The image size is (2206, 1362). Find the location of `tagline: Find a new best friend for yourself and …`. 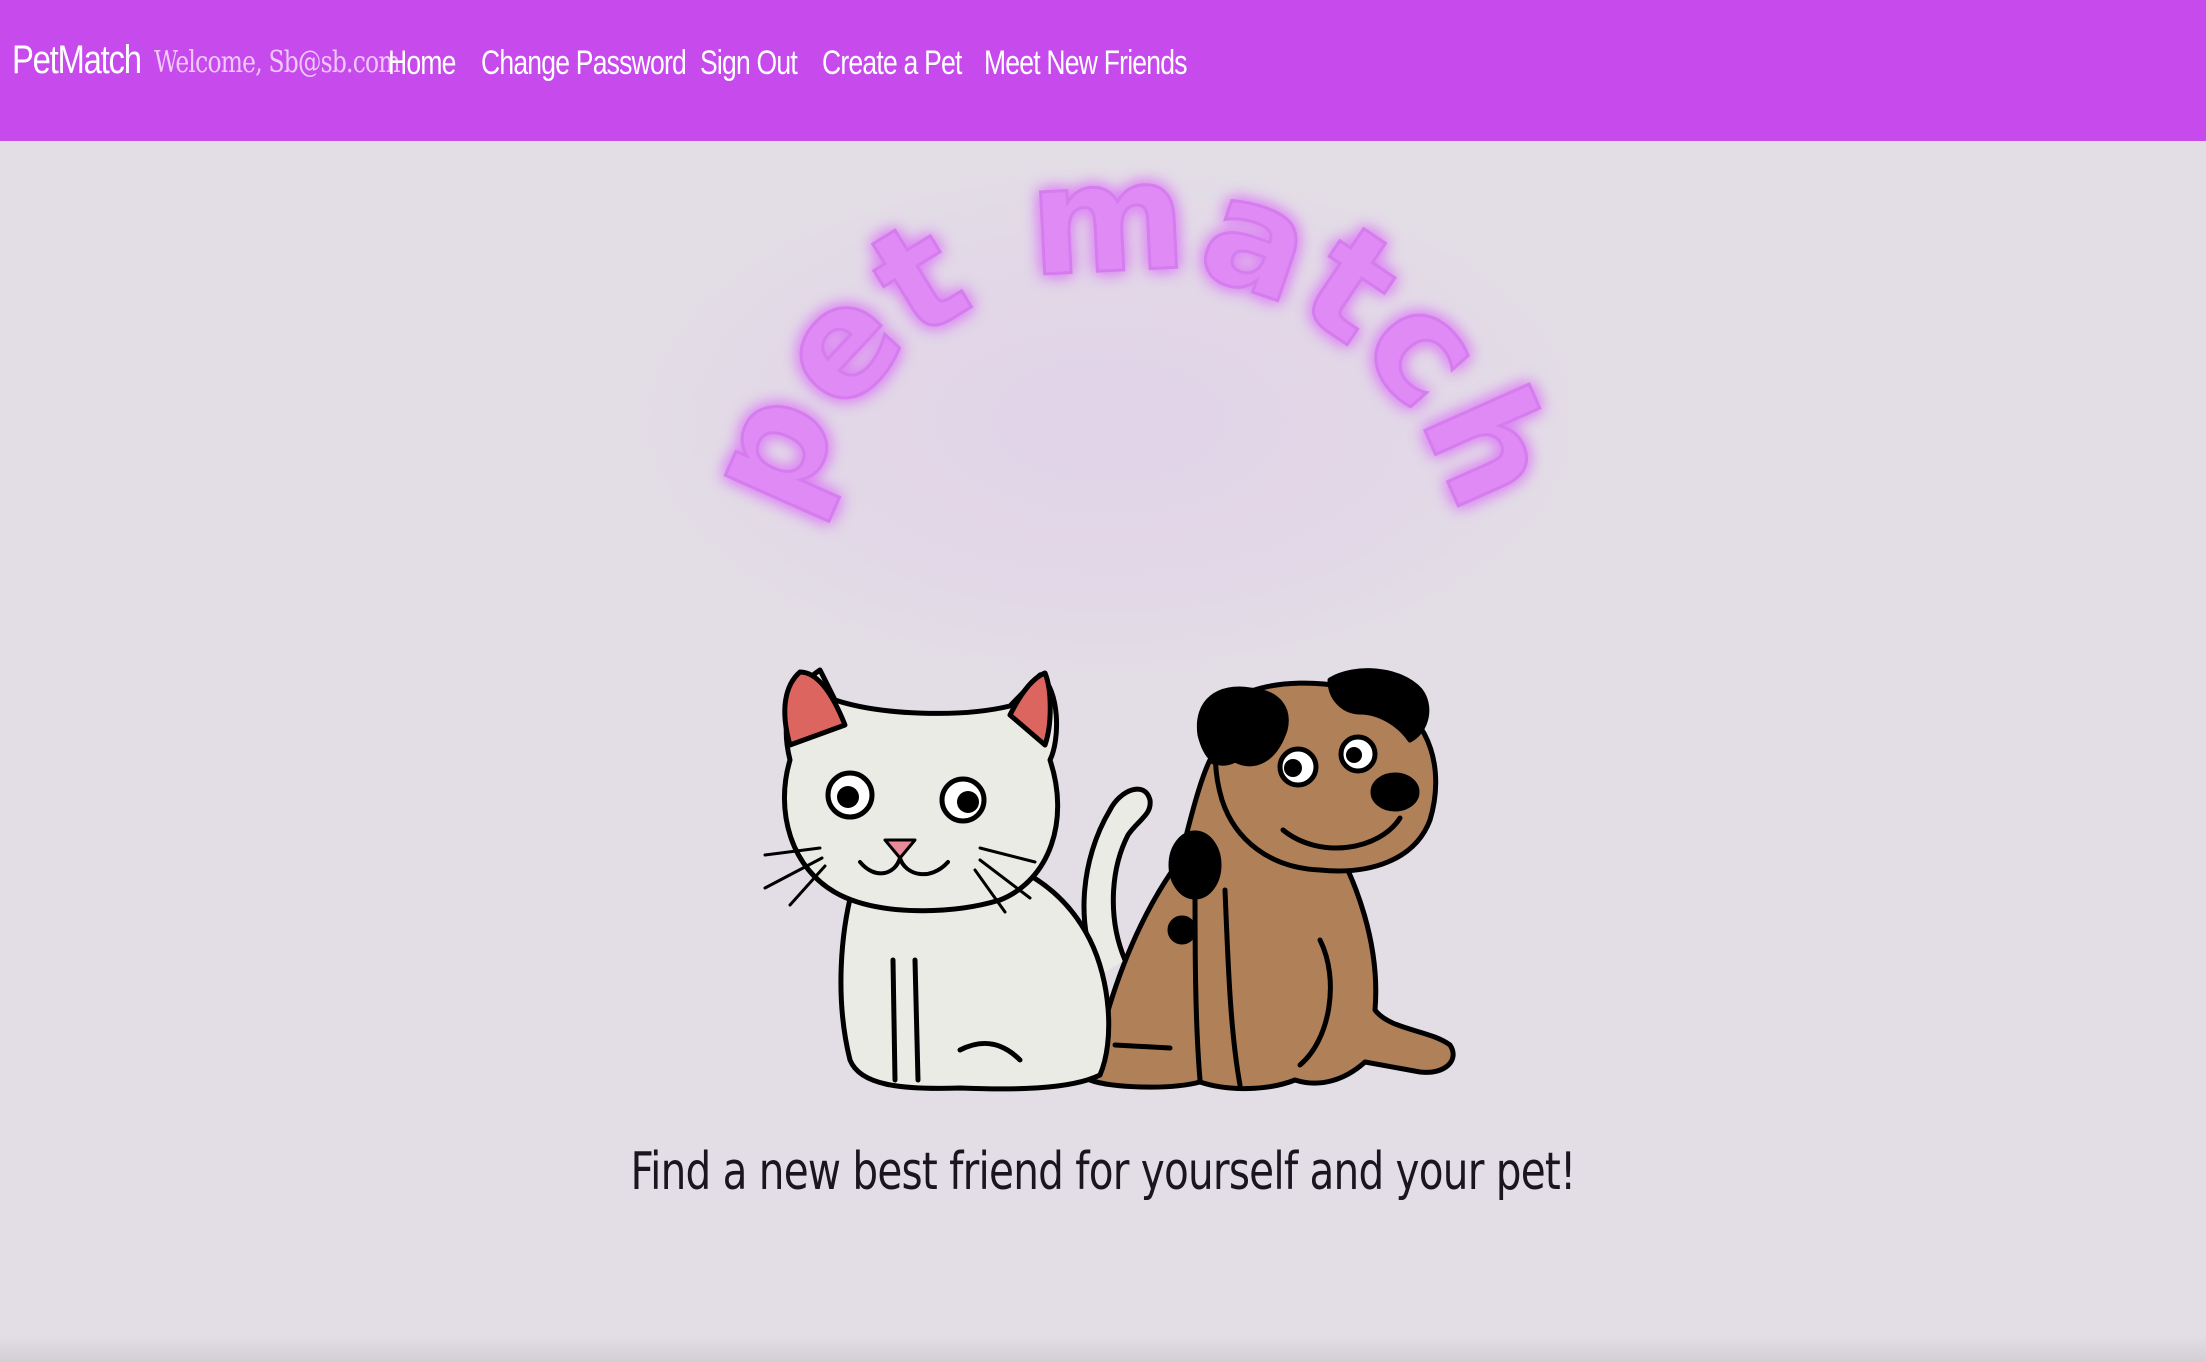

tagline: Find a new best friend for yourself and … is located at coordinates (1103, 1172).